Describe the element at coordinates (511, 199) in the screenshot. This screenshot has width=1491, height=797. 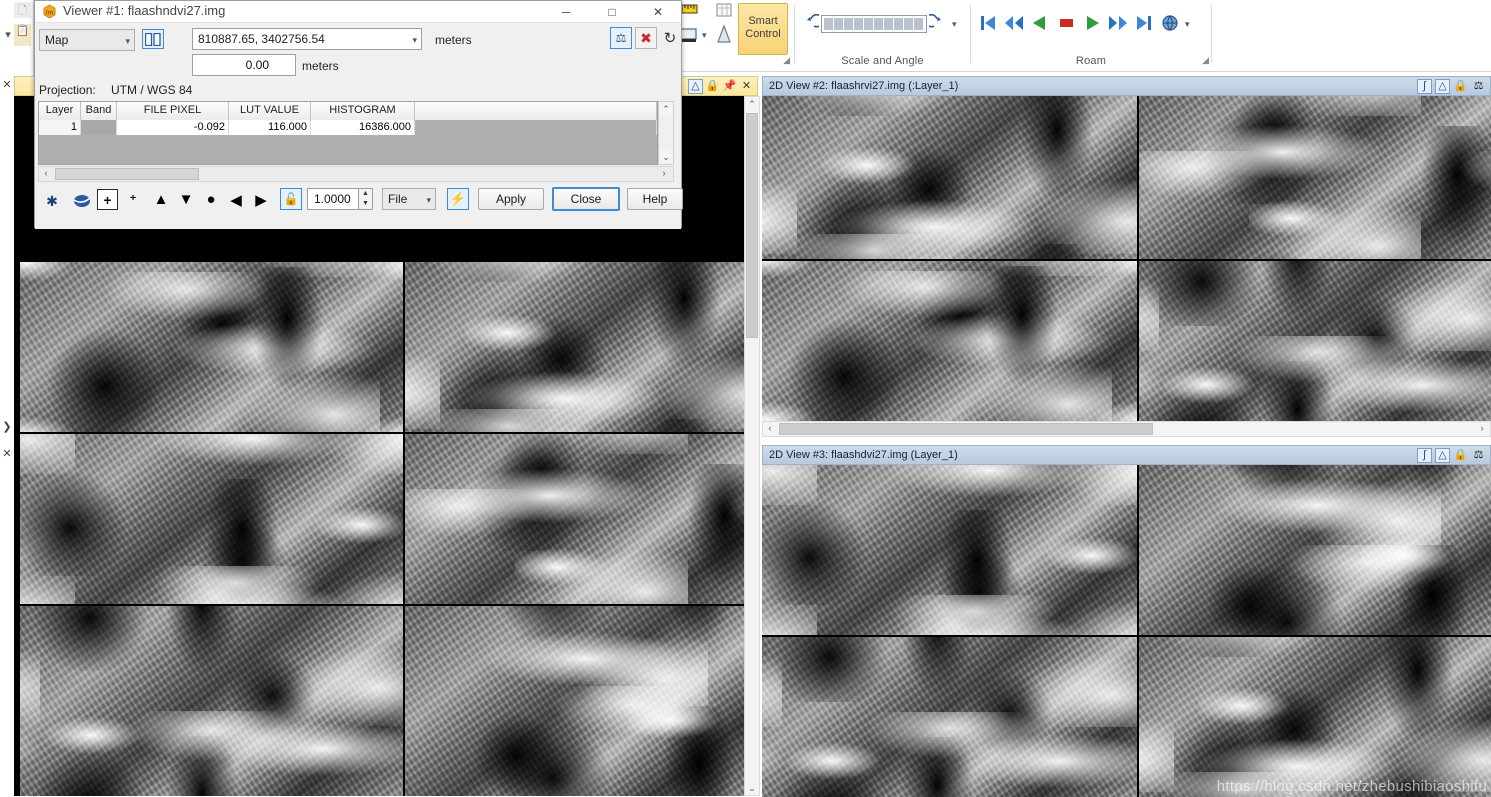
I see `apply-button: Apply` at that location.